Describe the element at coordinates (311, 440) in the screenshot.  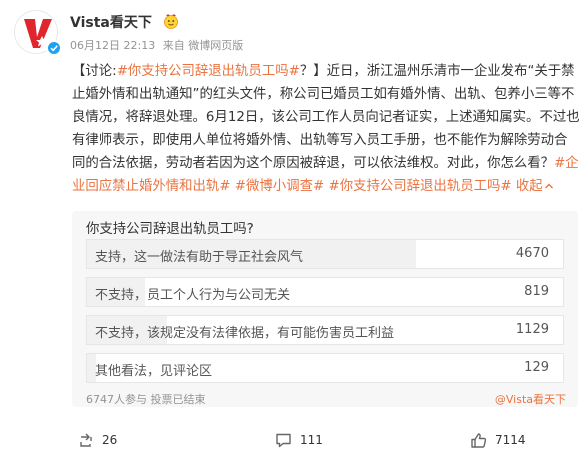
I see `comment-count: 111` at that location.